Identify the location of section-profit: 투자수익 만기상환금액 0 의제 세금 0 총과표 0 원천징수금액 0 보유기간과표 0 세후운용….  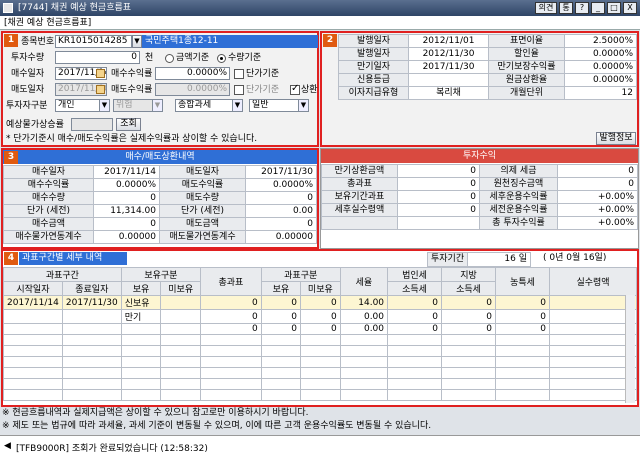
(479, 198).